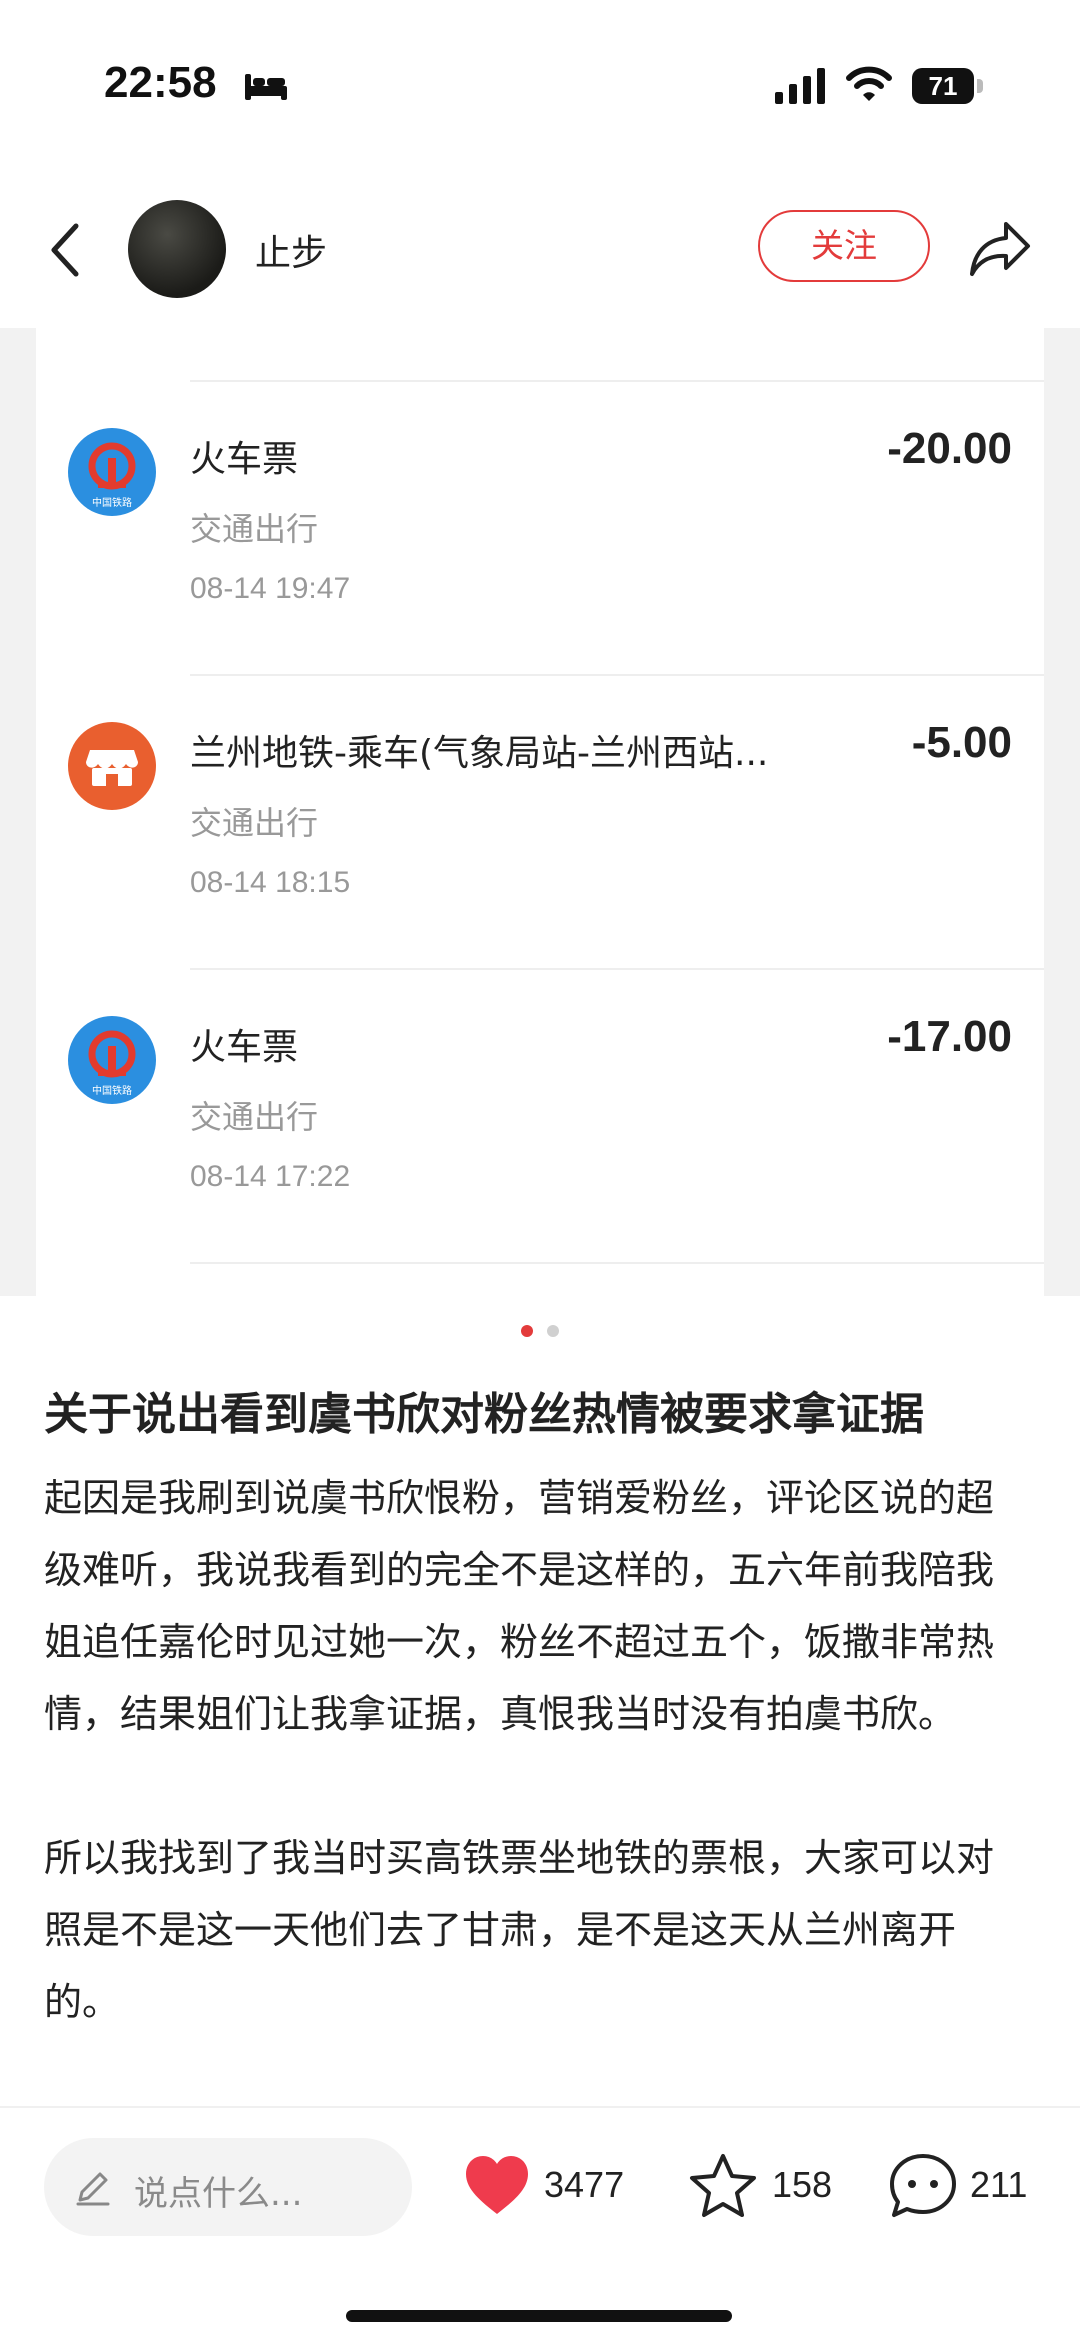 The width and height of the screenshot is (1080, 2351). Describe the element at coordinates (540, 1330) in the screenshot. I see `image-pager` at that location.